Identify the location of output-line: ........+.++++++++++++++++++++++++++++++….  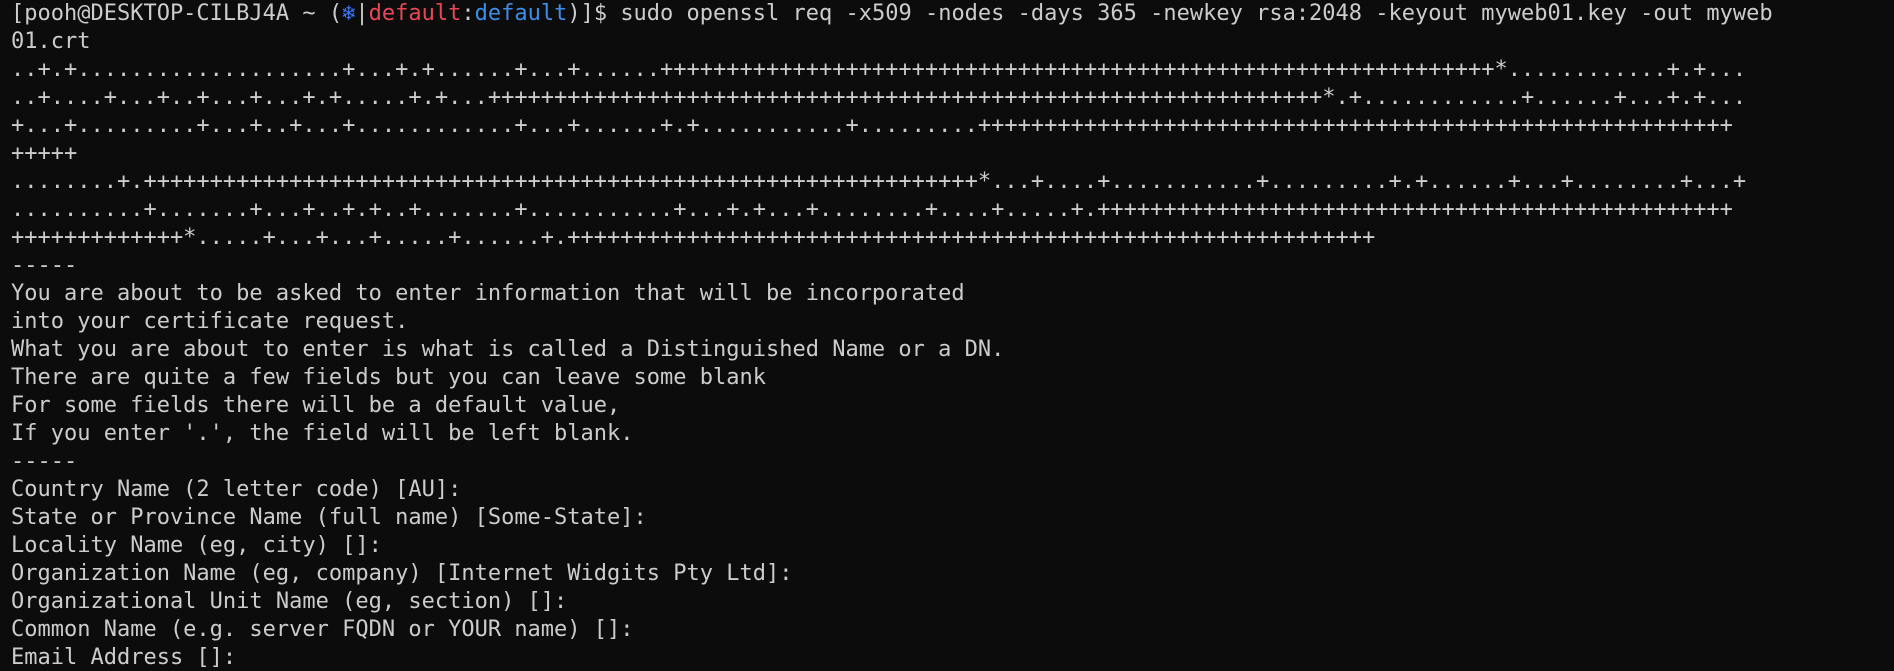
(879, 181).